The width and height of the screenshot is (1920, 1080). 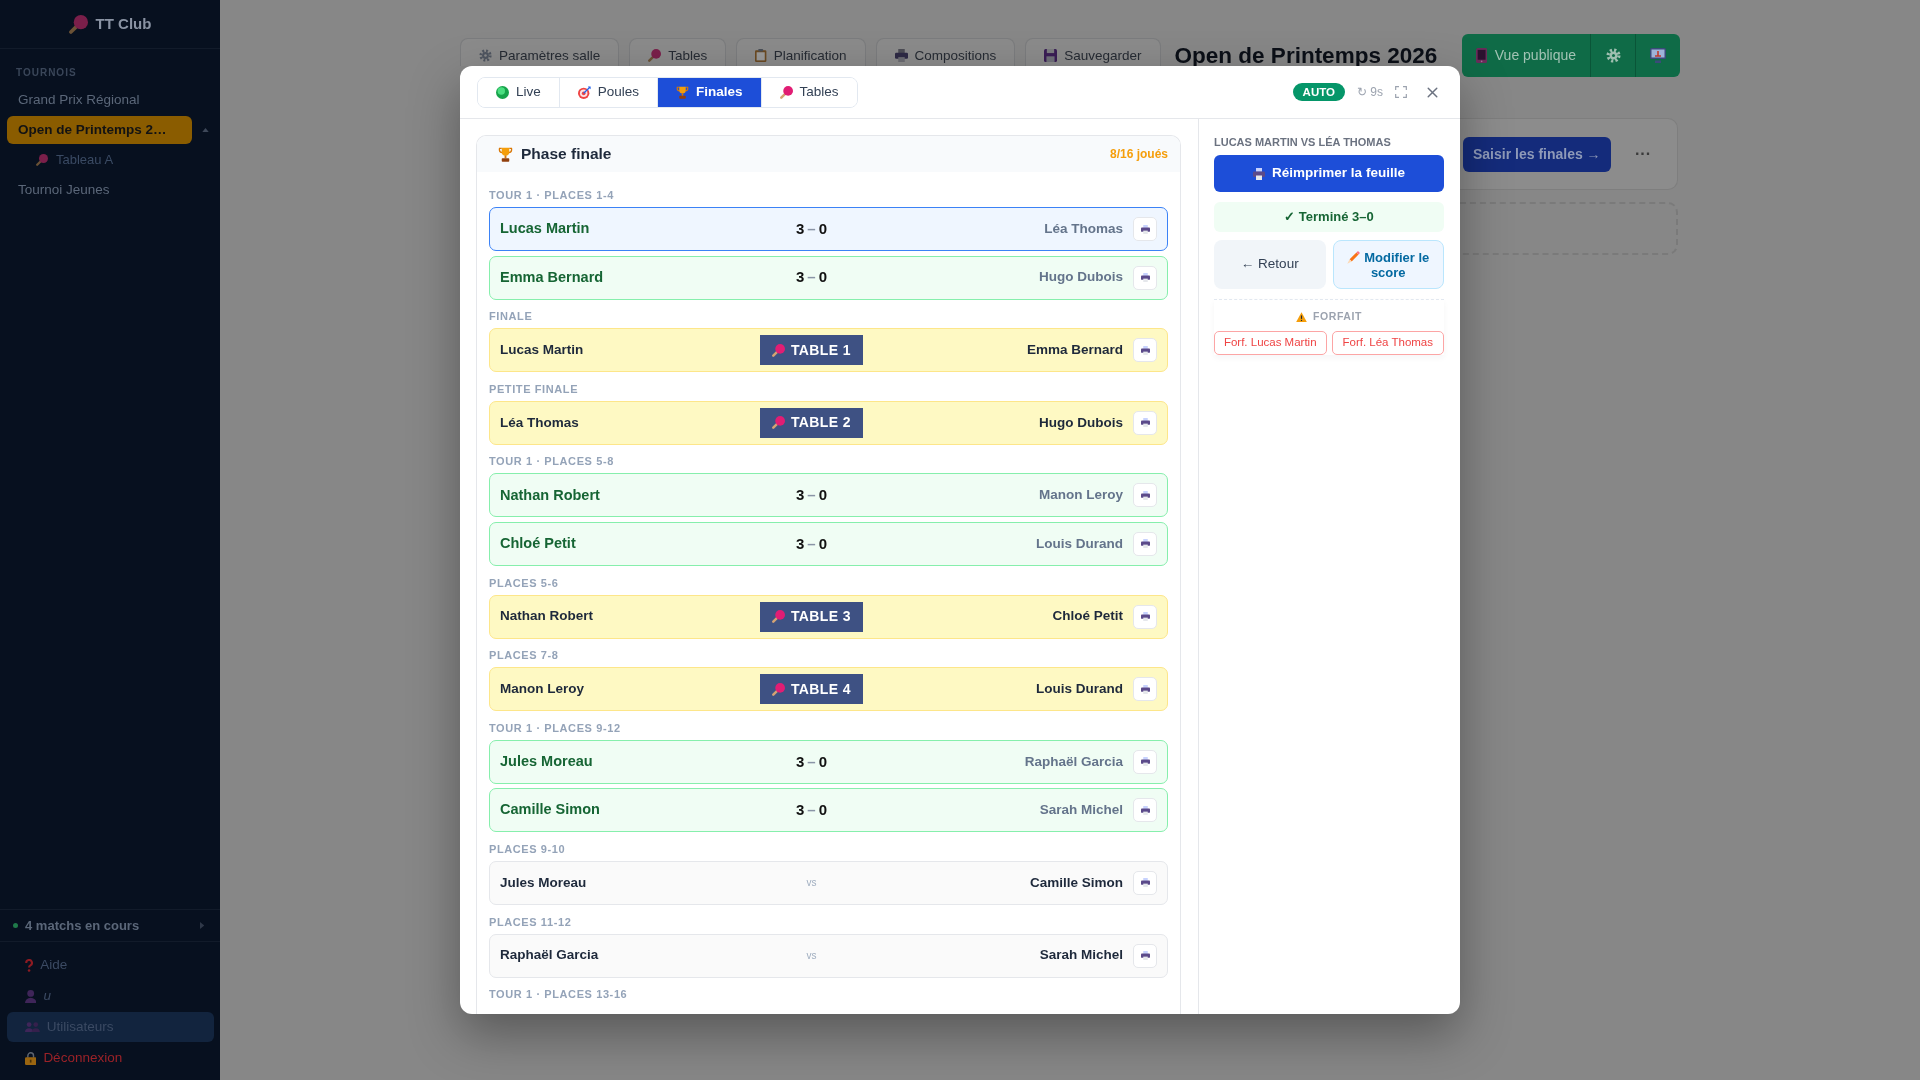 What do you see at coordinates (1354, 257) in the screenshot?
I see `pencil-icon` at bounding box center [1354, 257].